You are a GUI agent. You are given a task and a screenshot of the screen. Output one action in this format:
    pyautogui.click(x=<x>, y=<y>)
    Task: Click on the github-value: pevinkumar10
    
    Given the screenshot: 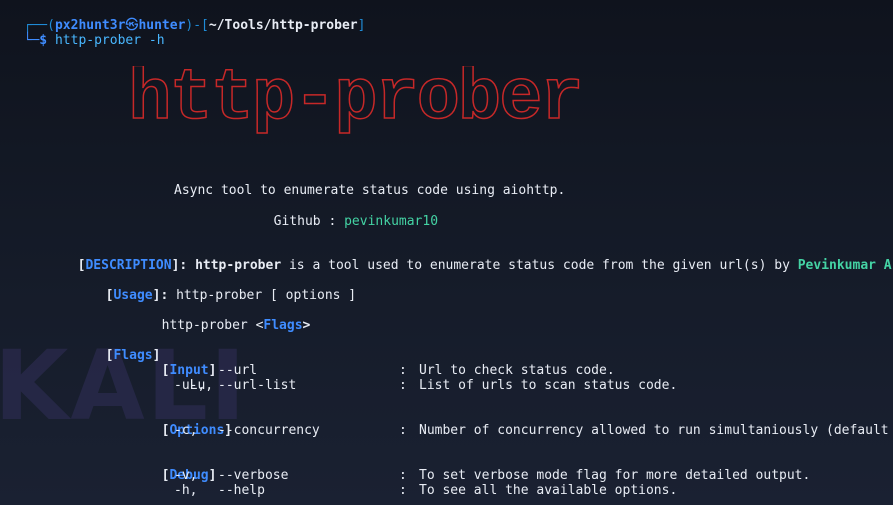 What is the action you would take?
    pyautogui.click(x=391, y=221)
    